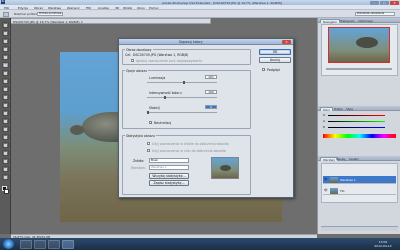  Describe the element at coordinates (38, 8) in the screenshot. I see `menu-image: Obraz` at that location.